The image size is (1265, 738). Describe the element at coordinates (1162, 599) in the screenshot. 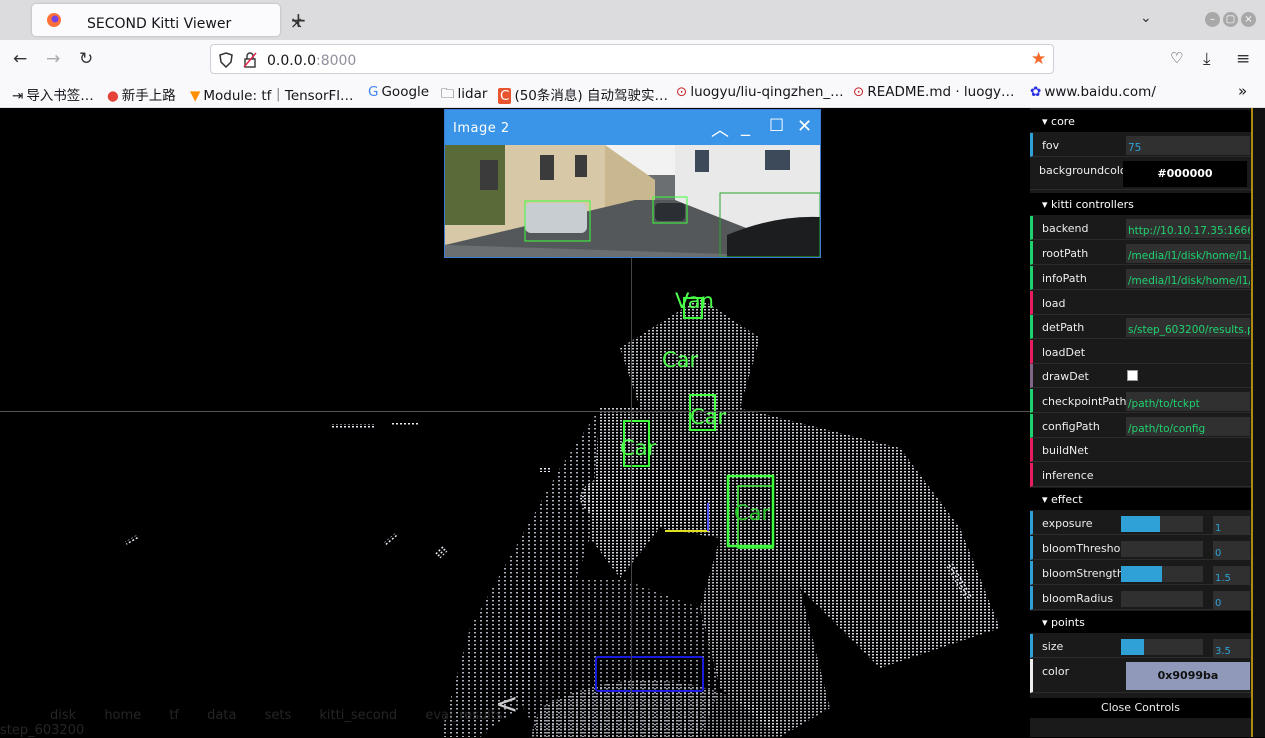

I see `bloomRadius-slider` at that location.